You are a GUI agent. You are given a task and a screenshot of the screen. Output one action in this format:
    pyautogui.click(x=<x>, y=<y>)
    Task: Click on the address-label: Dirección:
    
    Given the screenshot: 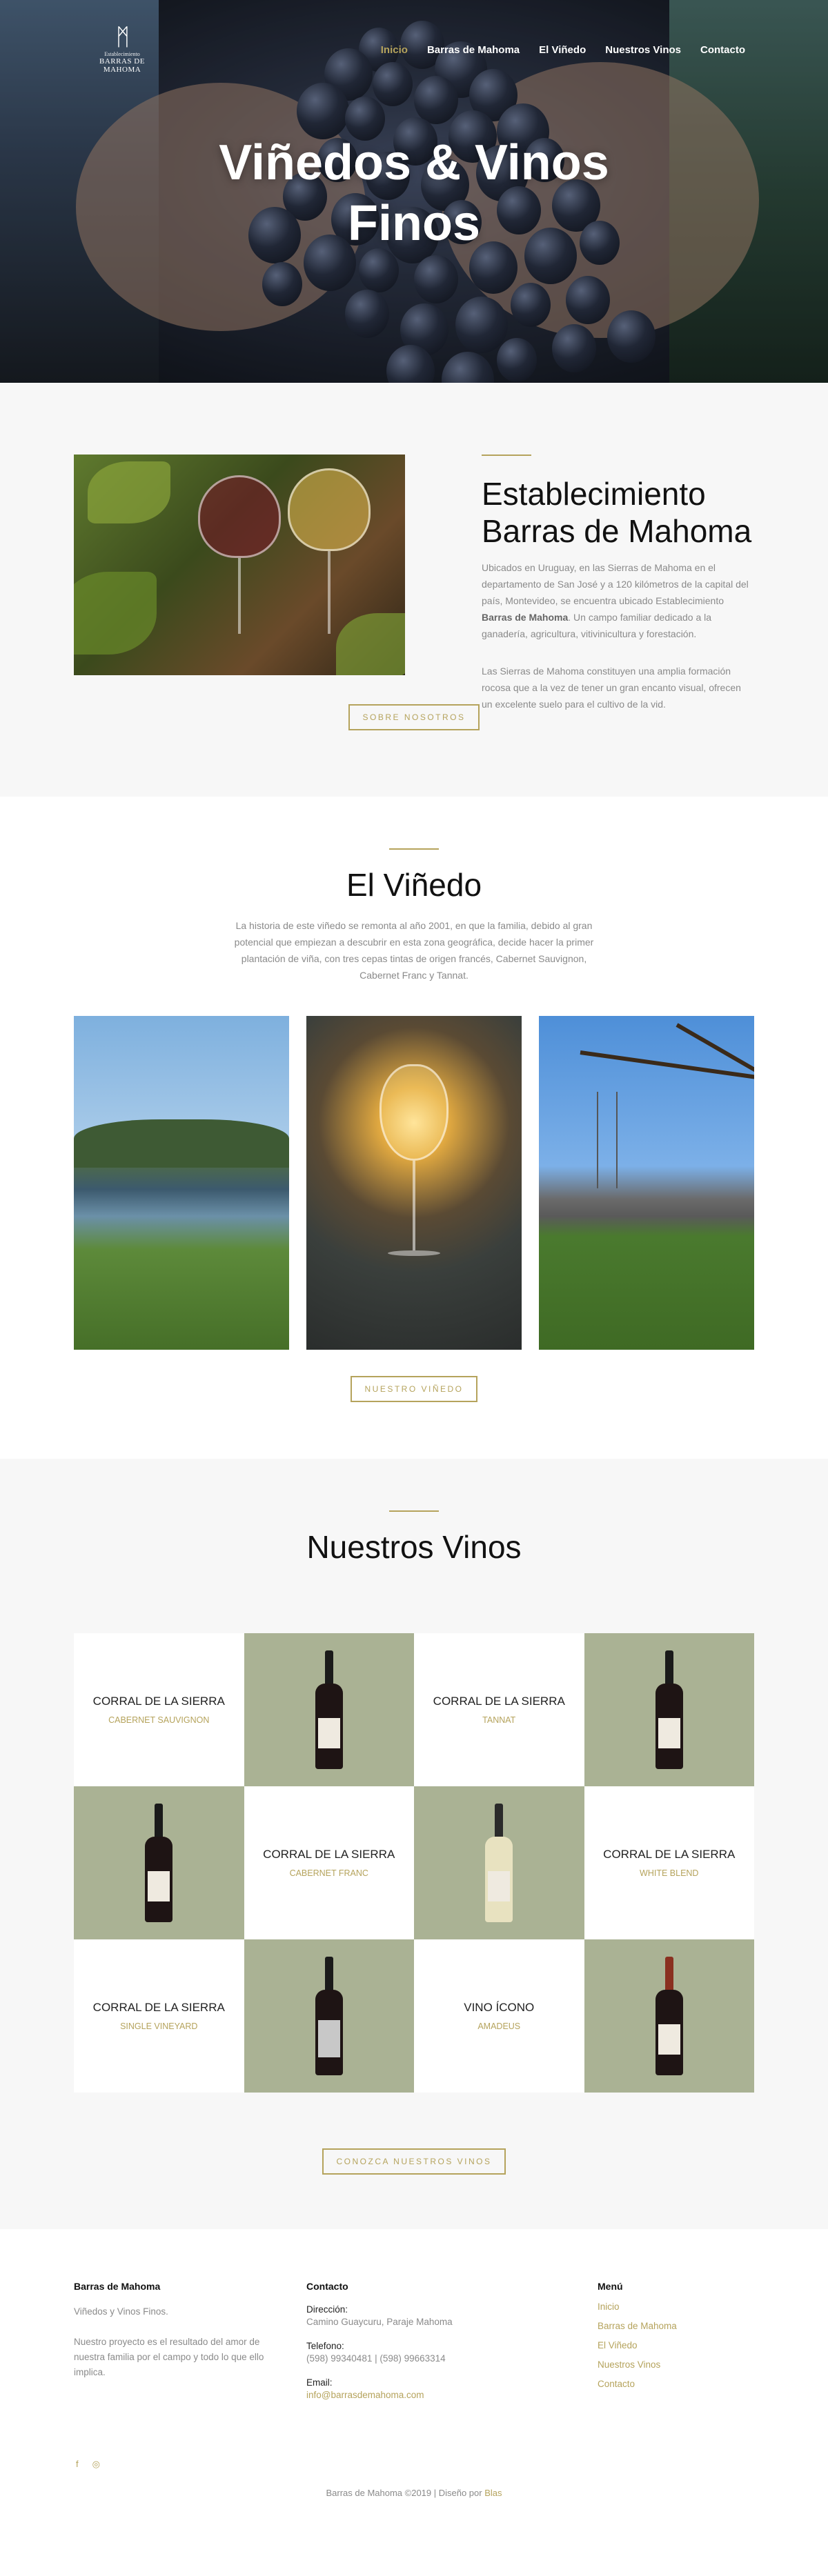 What is the action you would take?
    pyautogui.click(x=327, y=2309)
    